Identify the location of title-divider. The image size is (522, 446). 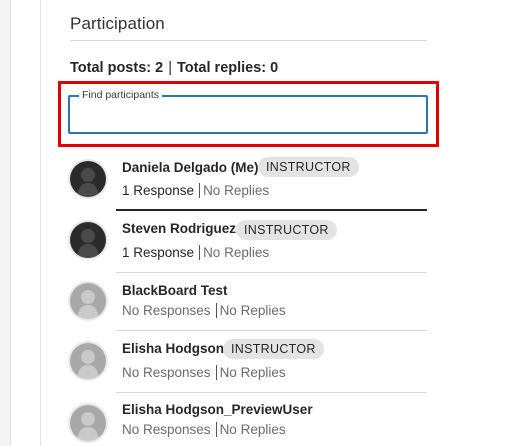
(248, 40).